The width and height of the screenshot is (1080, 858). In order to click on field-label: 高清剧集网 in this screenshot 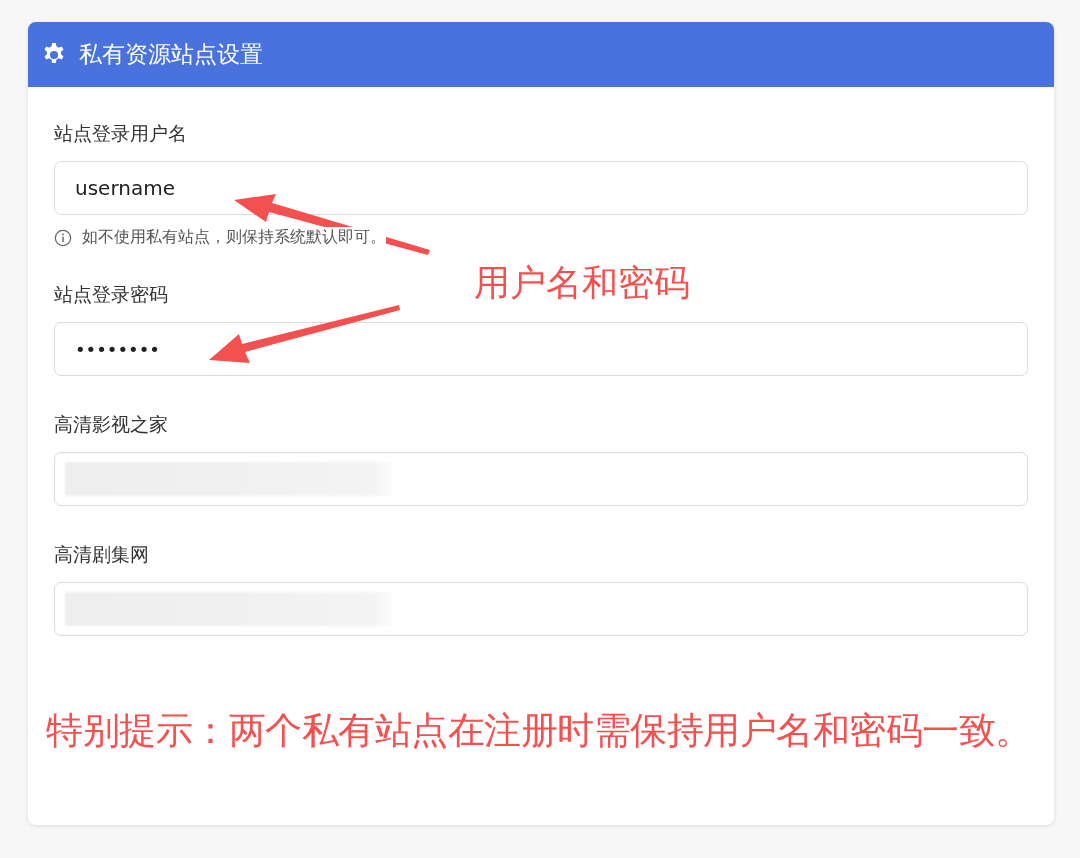, I will do `click(101, 554)`.